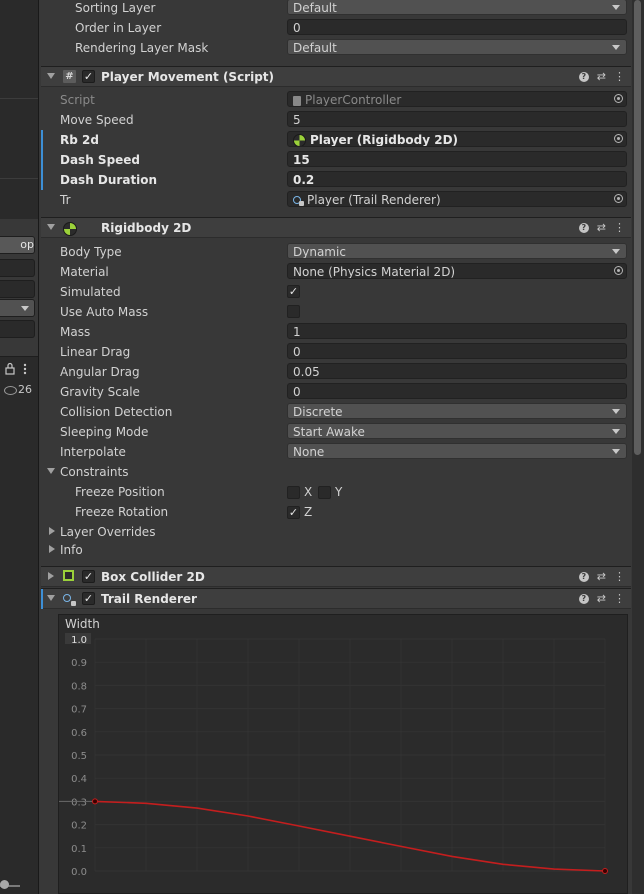 Image resolution: width=644 pixels, height=894 pixels. Describe the element at coordinates (17, 245) in the screenshot. I see `left-panel-button: op` at that location.